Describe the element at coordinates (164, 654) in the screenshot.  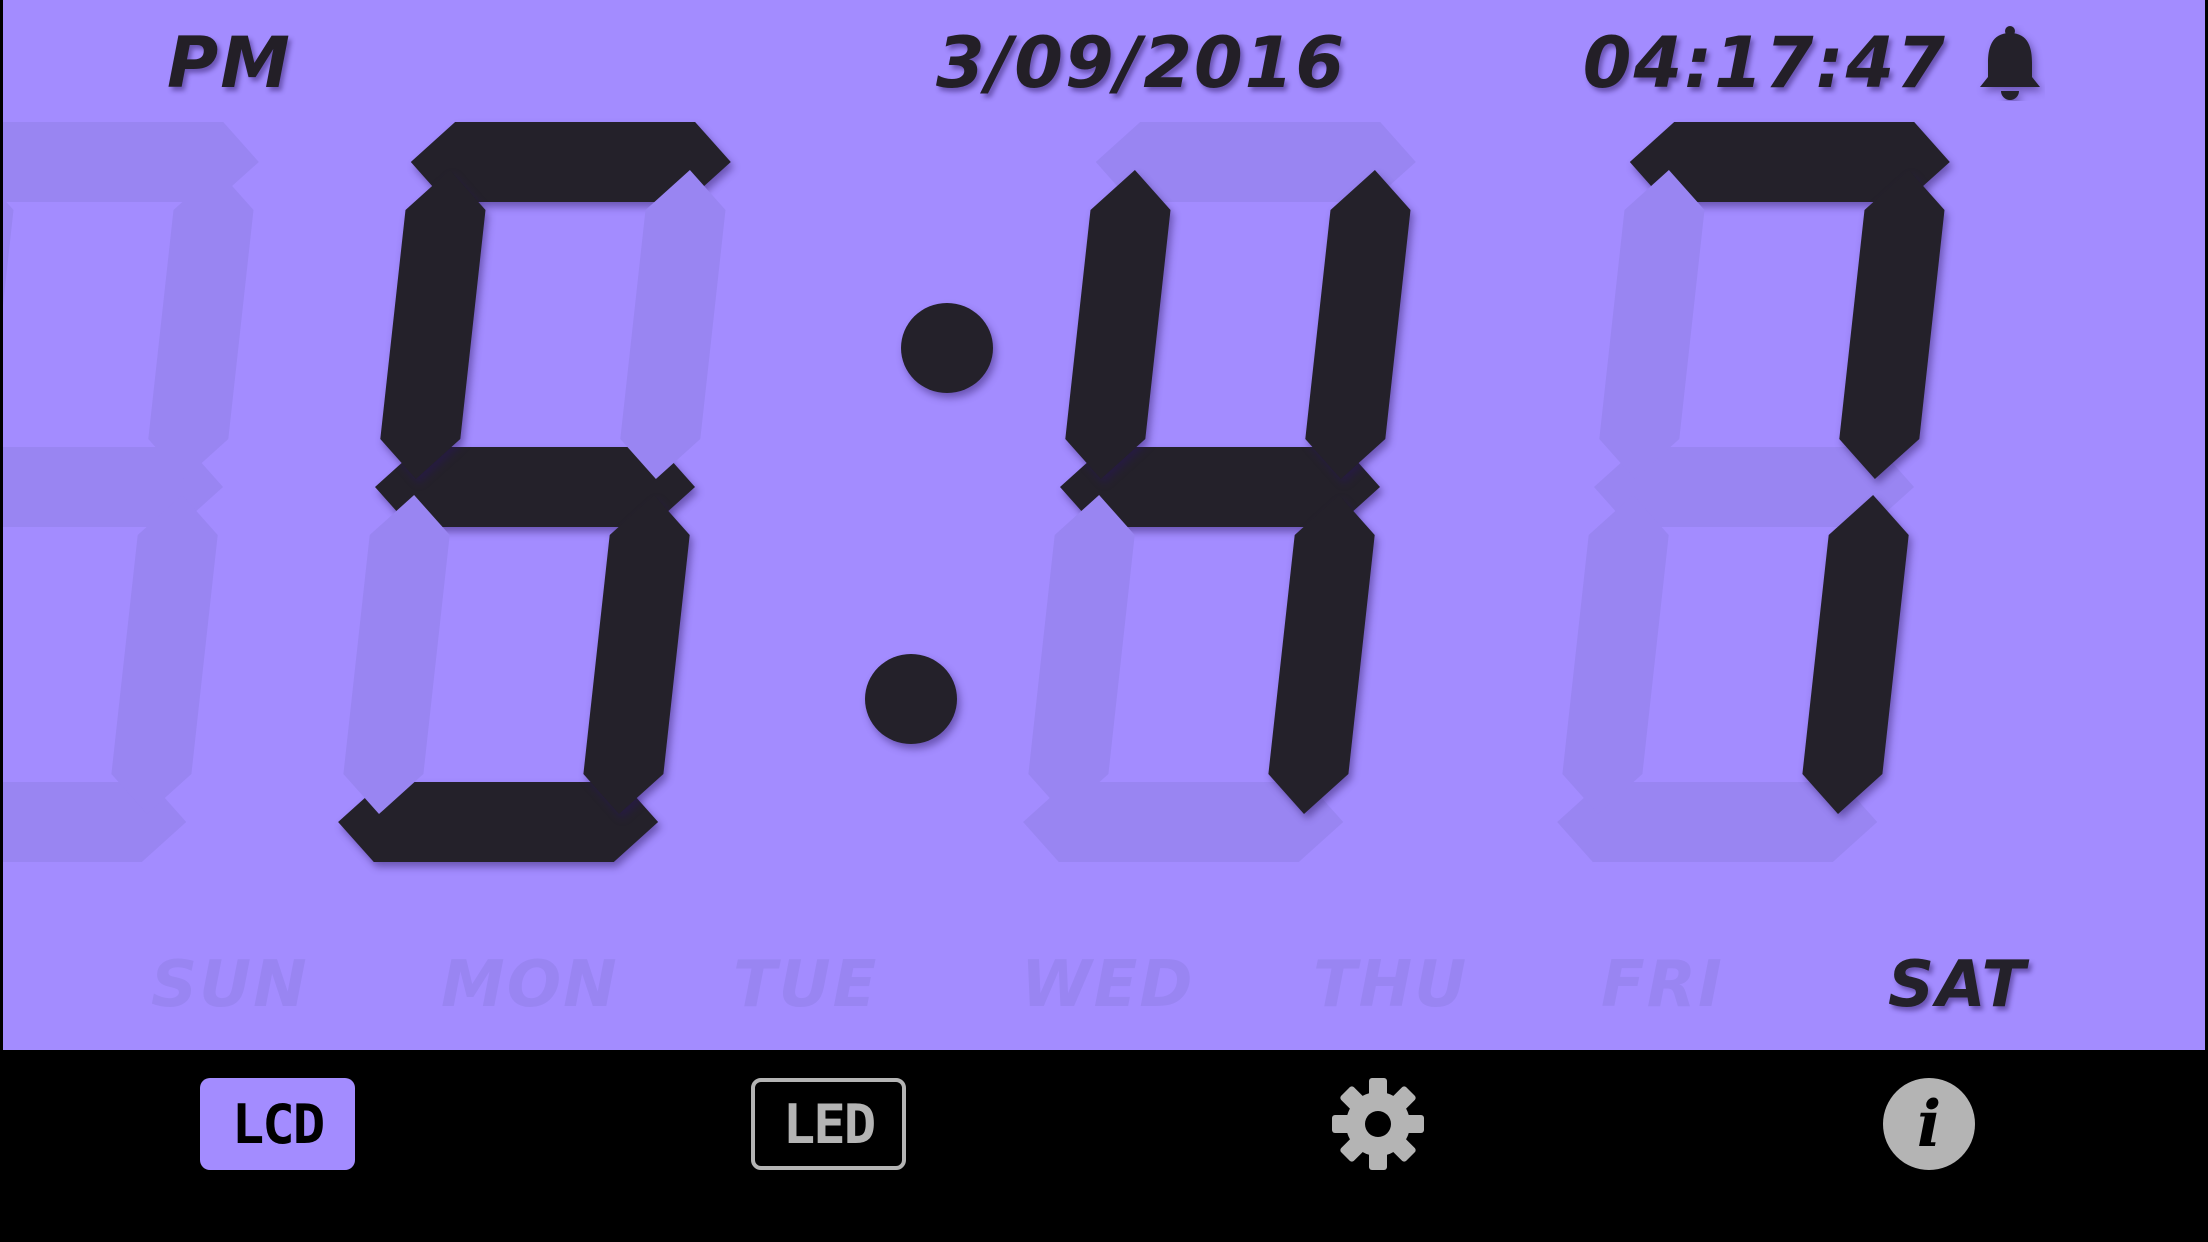
I see `digit-0-segment-c` at that location.